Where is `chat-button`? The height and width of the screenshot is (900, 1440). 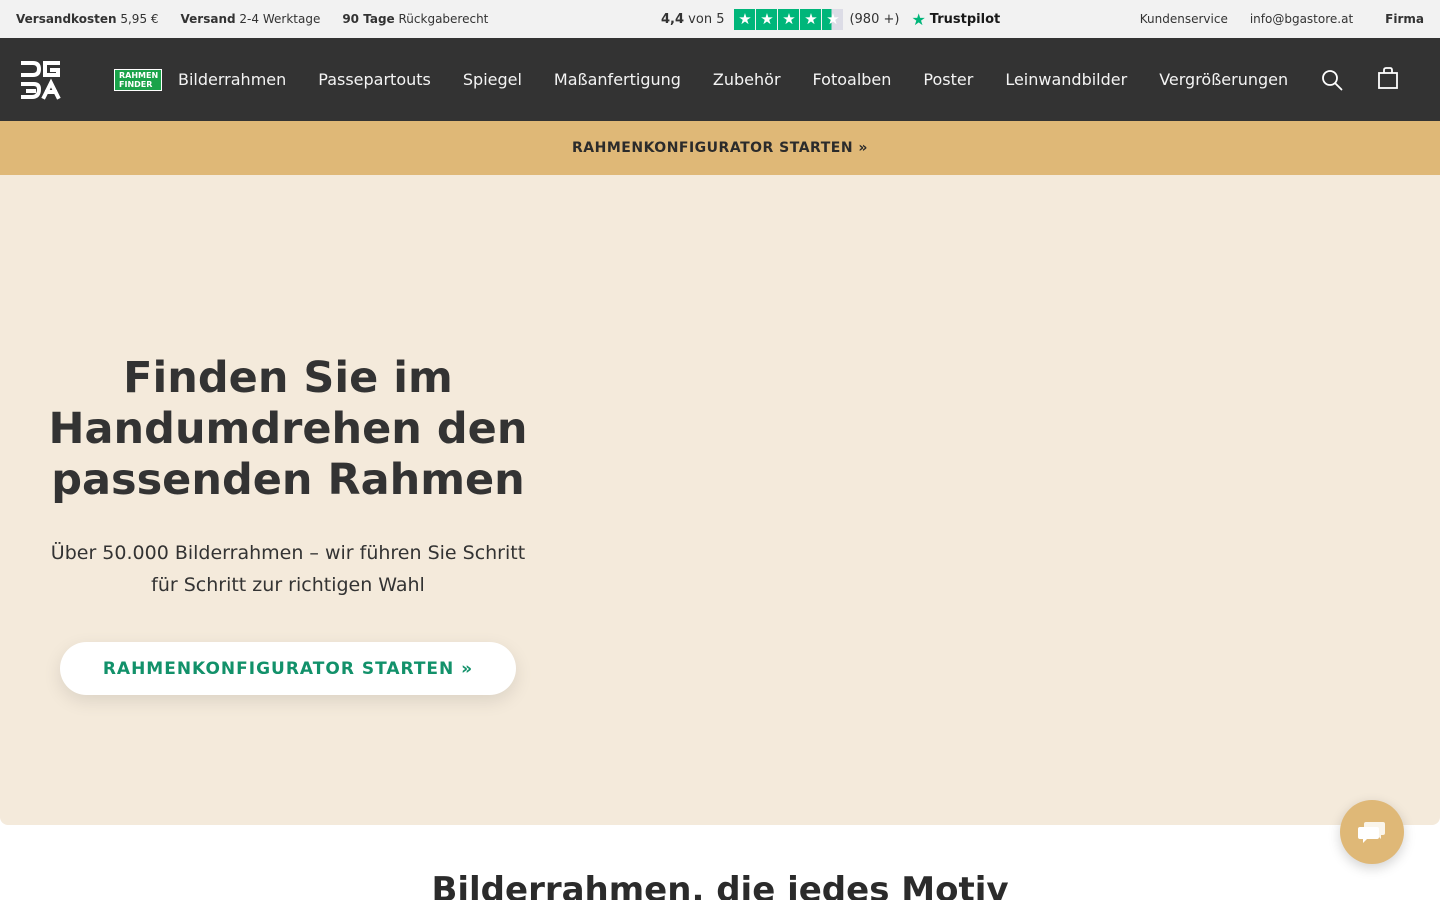 chat-button is located at coordinates (1372, 832).